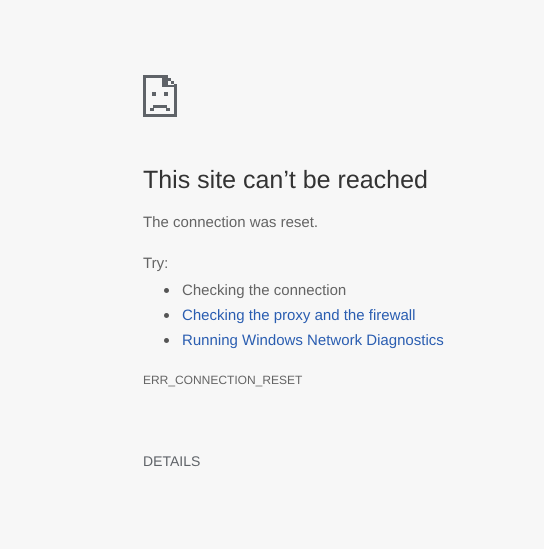 The image size is (544, 549). I want to click on error-code: ERR_CONNECTION_RESET, so click(222, 380).